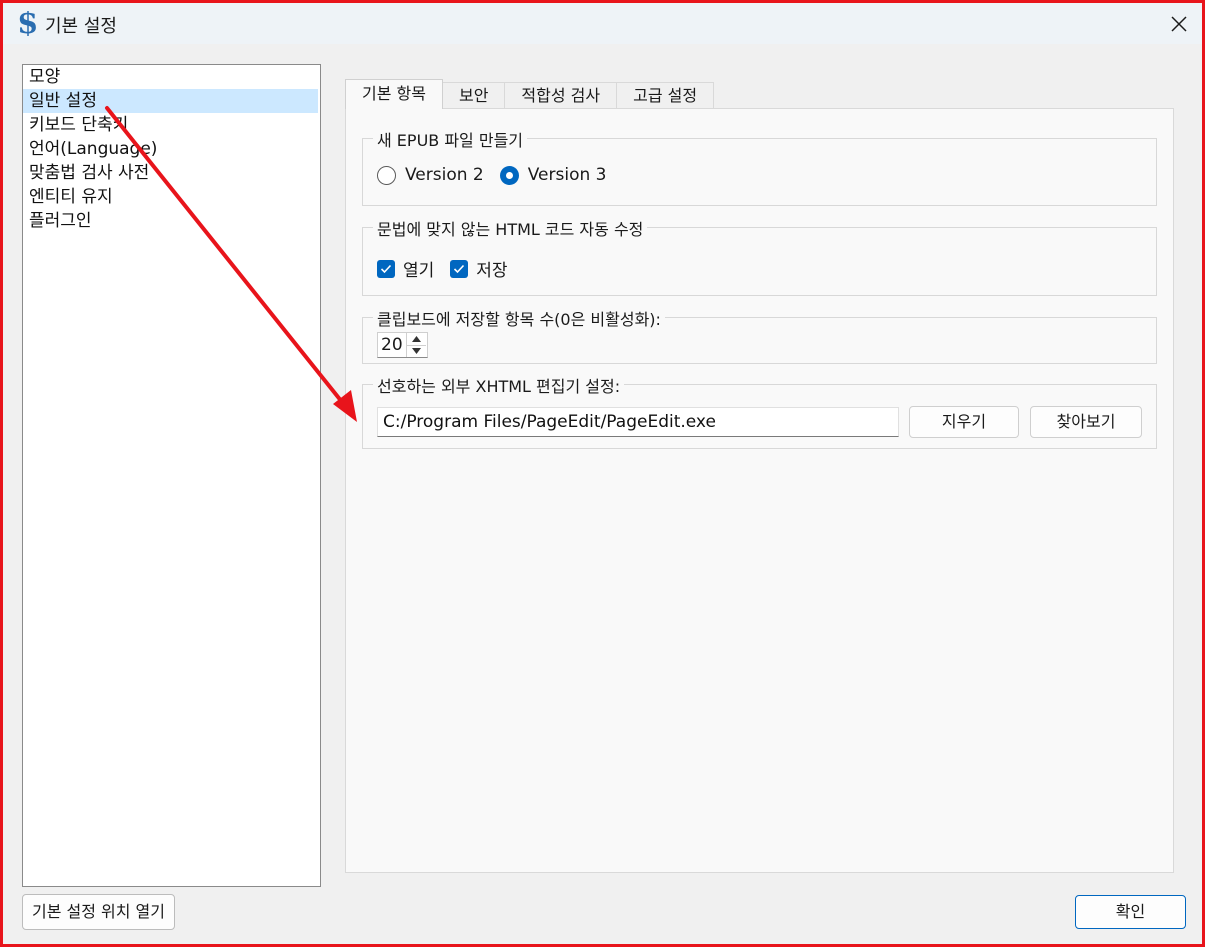 Image resolution: width=1205 pixels, height=947 pixels. Describe the element at coordinates (759, 256) in the screenshot. I see `html-autofix-group: 문법에 맞지 않는 HTML 코드 자동 수정 열기 저장` at that location.